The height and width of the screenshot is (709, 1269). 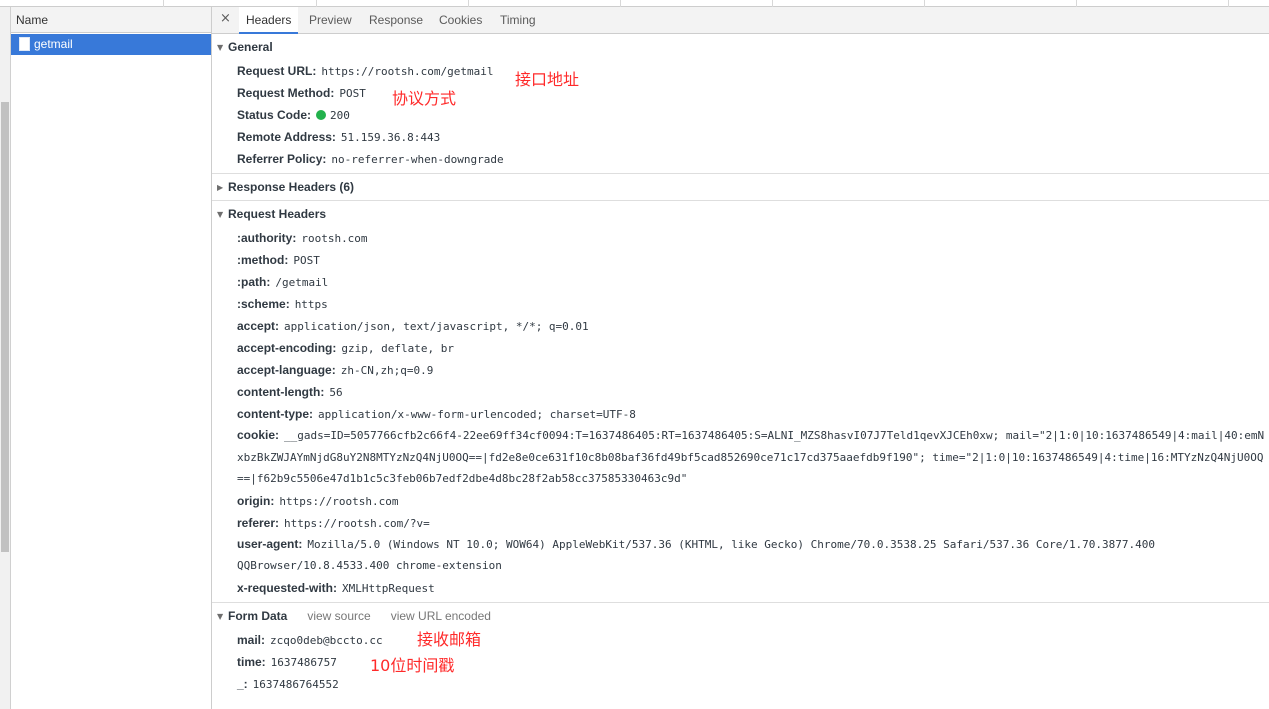 I want to click on view-url-encoded-link: view URL encoded, so click(x=441, y=616).